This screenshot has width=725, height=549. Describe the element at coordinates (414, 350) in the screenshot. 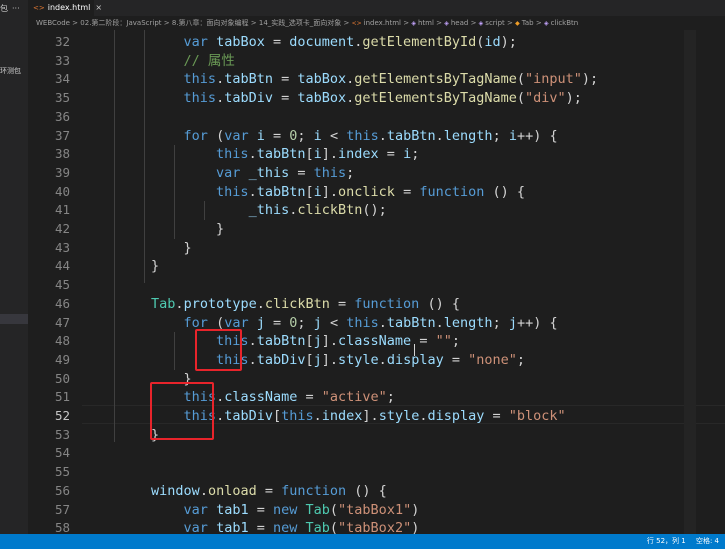

I see `text-cursor-icon` at that location.